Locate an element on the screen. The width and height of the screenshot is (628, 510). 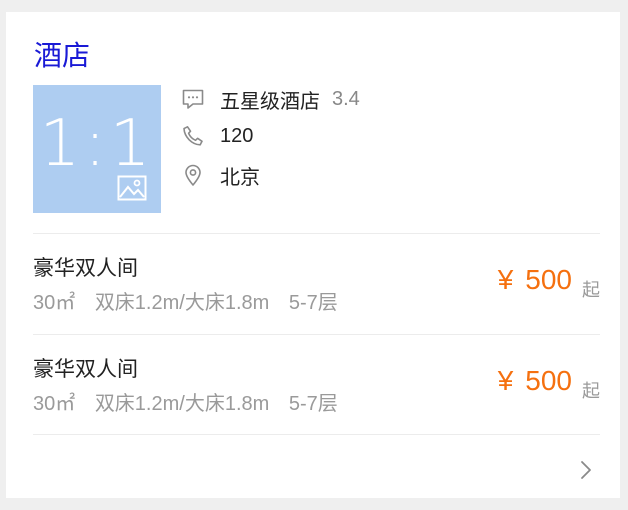
card-title: 酒店 is located at coordinates (62, 55).